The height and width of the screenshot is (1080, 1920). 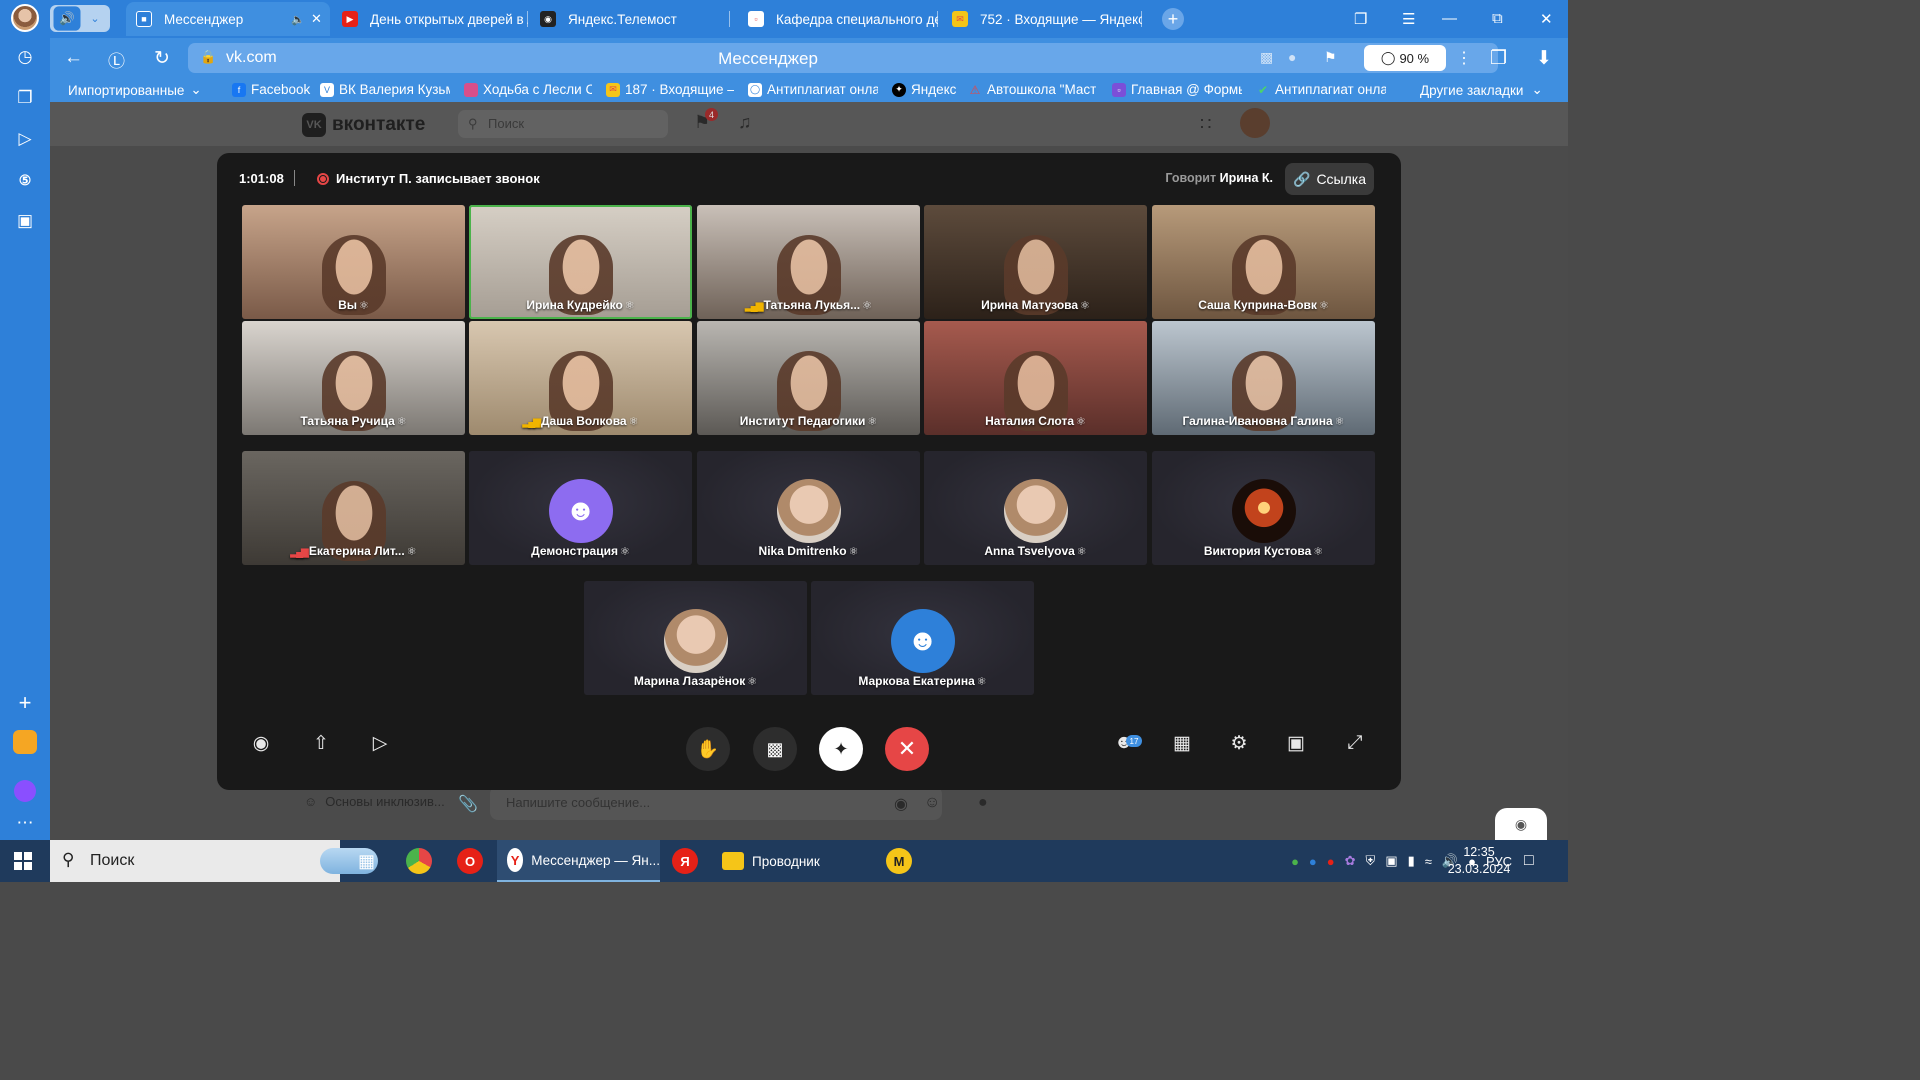 What do you see at coordinates (353, 508) in the screenshot?
I see `participant-tile: ▂▄▆ Екатерина Лит... ⚛` at bounding box center [353, 508].